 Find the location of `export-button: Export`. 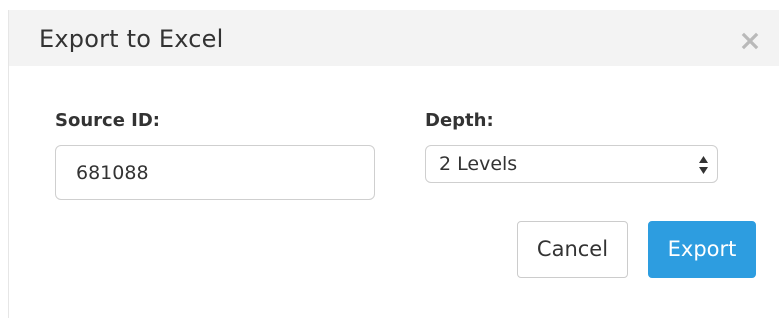

export-button: Export is located at coordinates (702, 249).